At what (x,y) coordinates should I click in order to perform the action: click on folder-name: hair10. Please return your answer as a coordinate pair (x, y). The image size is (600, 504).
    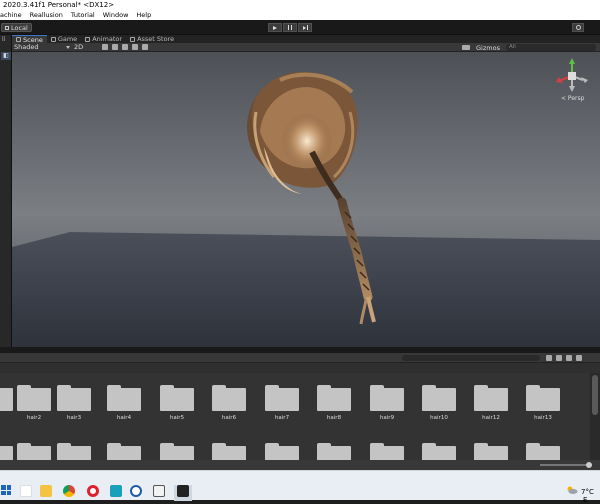
    Looking at the image, I should click on (439, 418).